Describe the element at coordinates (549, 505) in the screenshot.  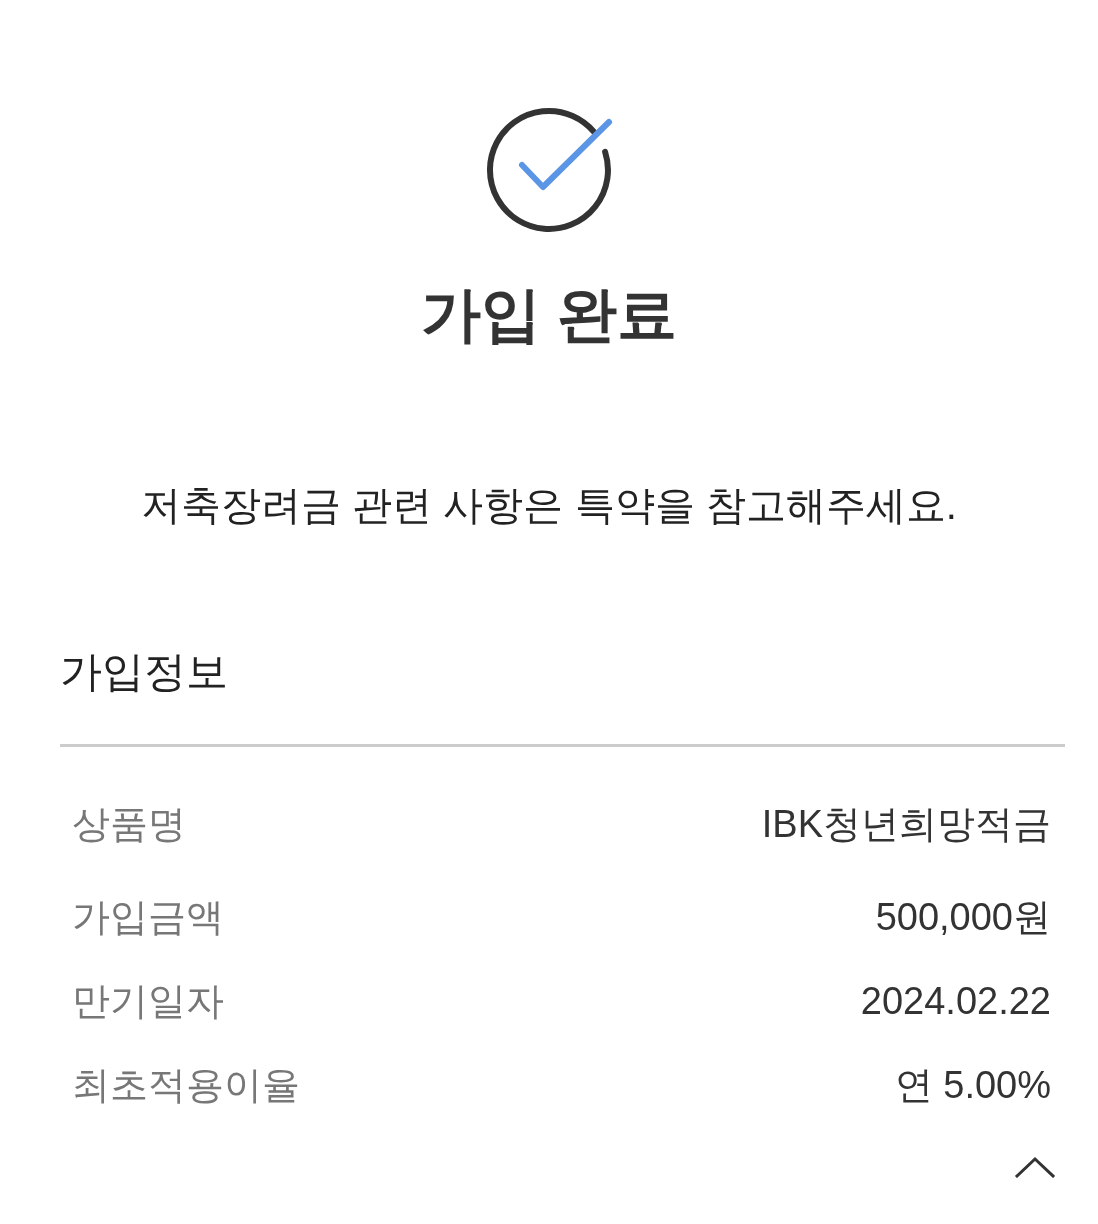
I see `notice-message: 저축장려금 관련 사항은 특약을 참고해주세요.` at that location.